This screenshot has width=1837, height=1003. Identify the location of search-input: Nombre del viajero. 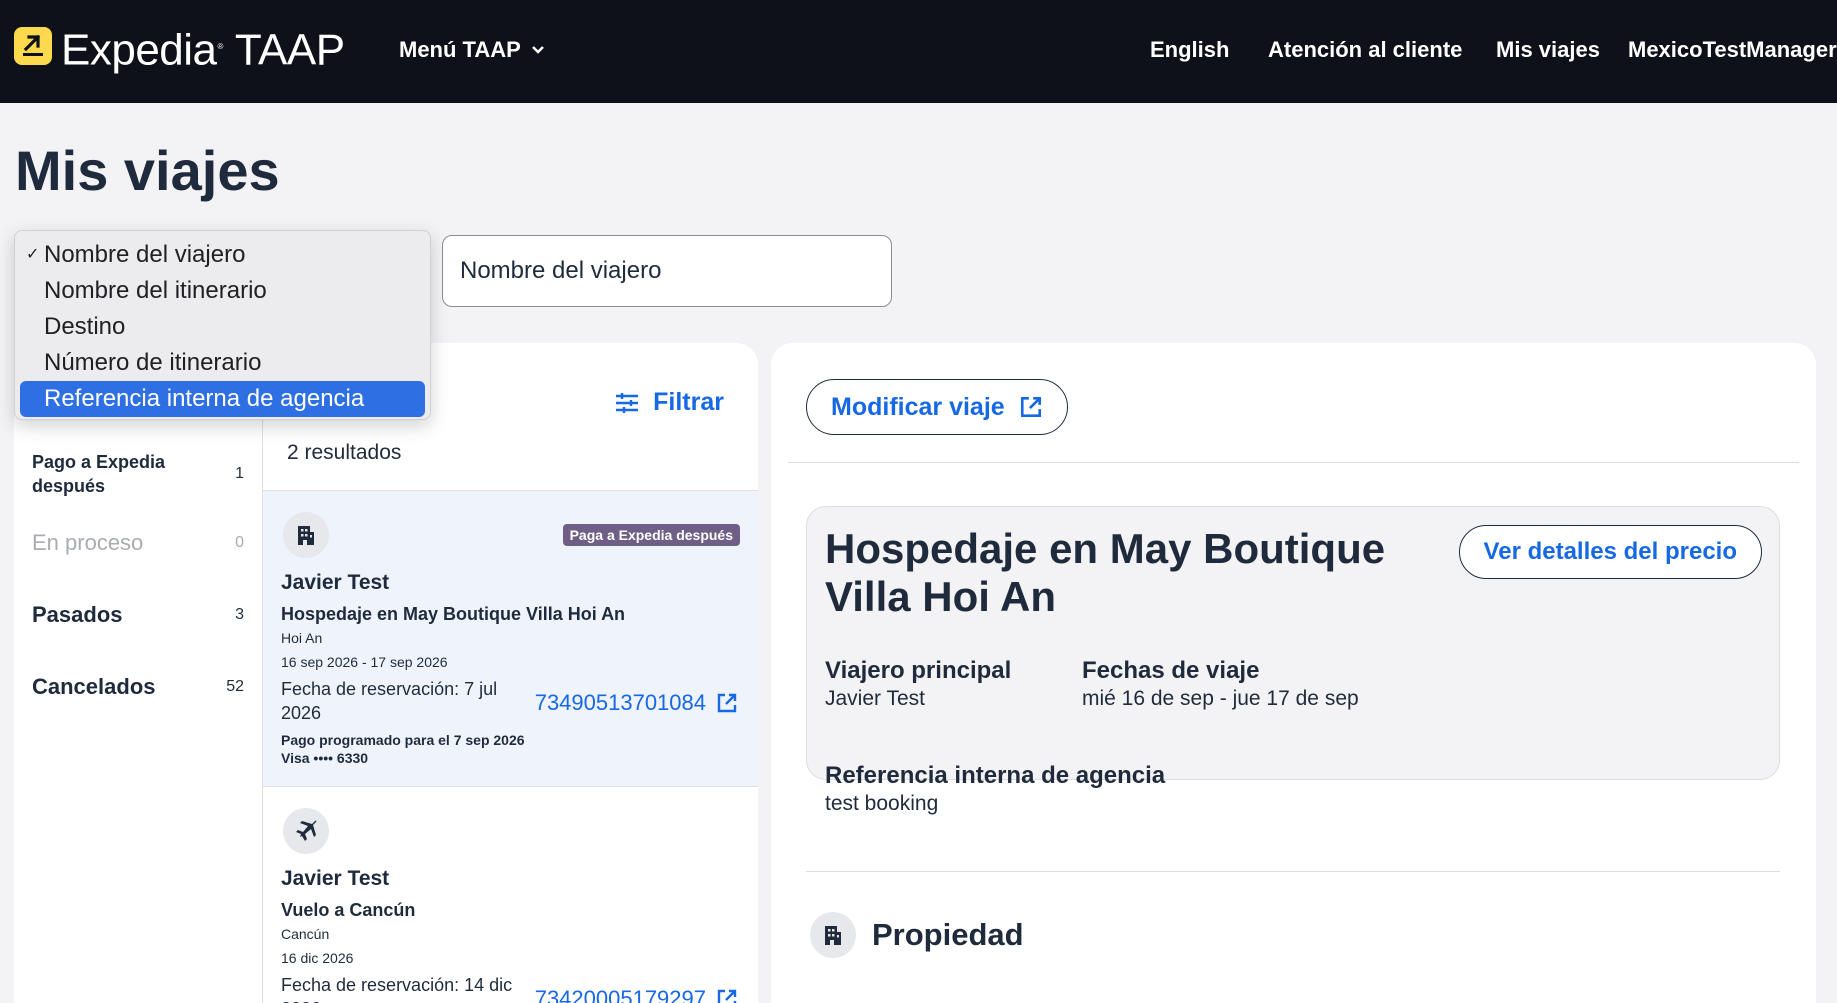
(667, 271).